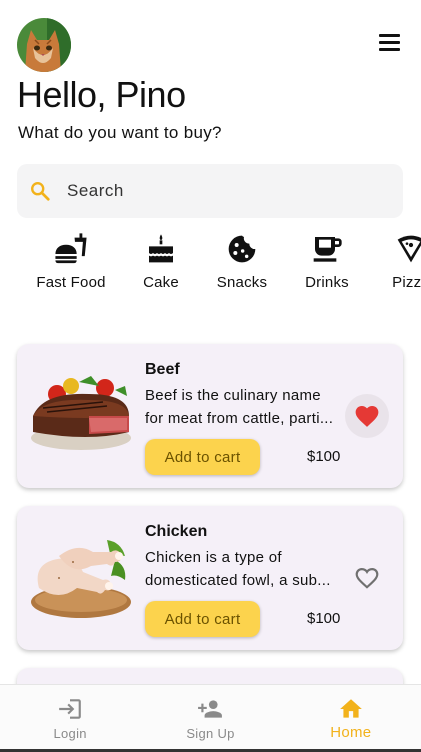 The width and height of the screenshot is (421, 752). Describe the element at coordinates (409, 249) in the screenshot. I see `pizza-icon` at that location.